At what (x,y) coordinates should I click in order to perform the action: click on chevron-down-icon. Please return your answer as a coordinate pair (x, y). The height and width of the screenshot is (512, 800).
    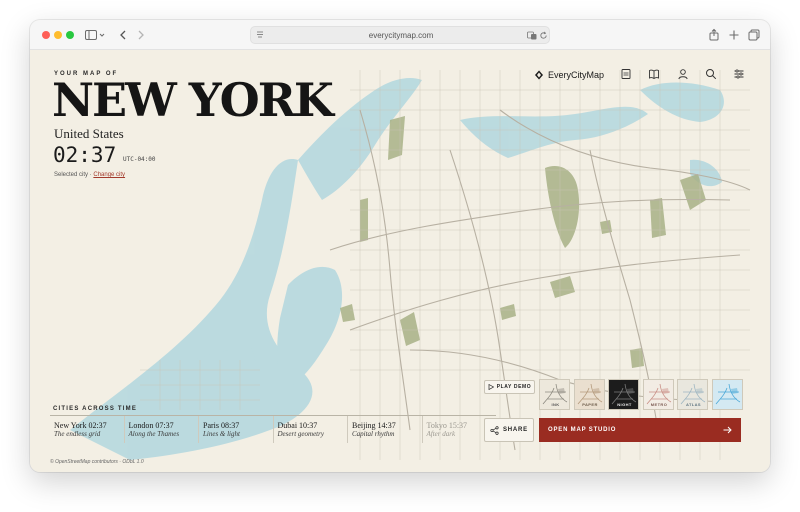
    Looking at the image, I should click on (102, 35).